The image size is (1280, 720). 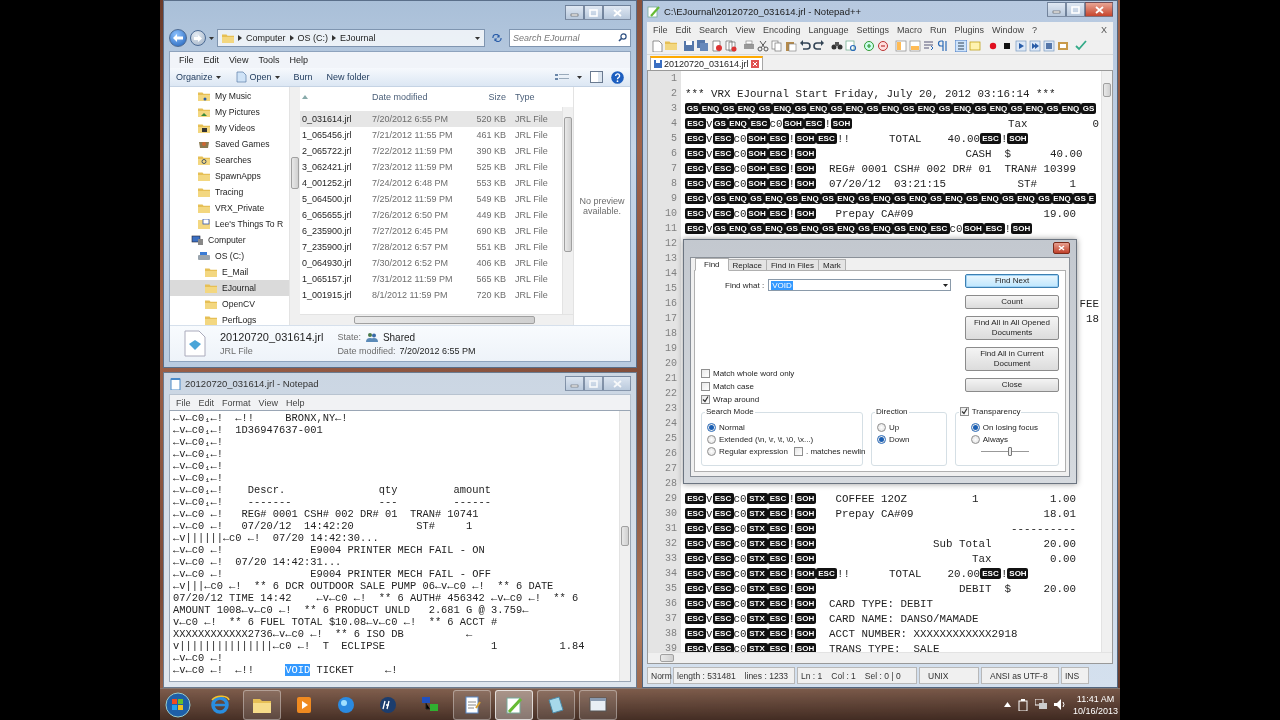 What do you see at coordinates (178, 704) in the screenshot?
I see `start-button` at bounding box center [178, 704].